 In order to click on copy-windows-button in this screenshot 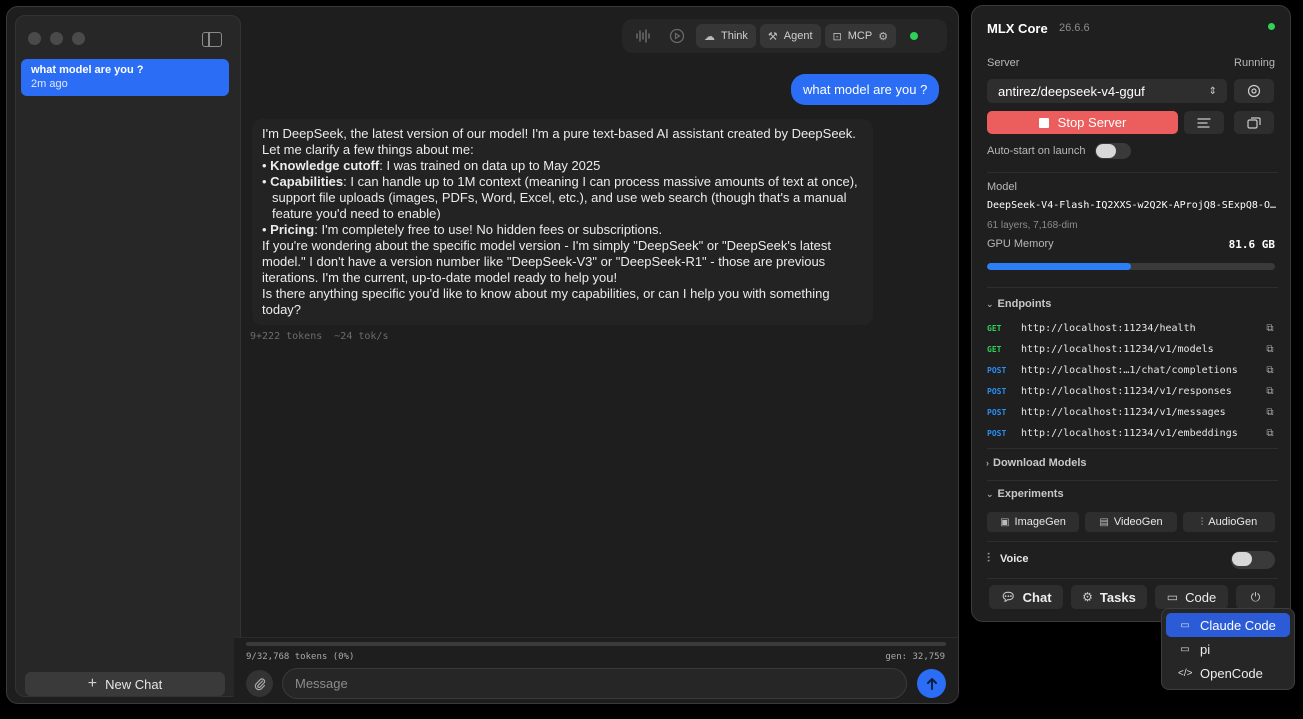, I will do `click(1254, 122)`.